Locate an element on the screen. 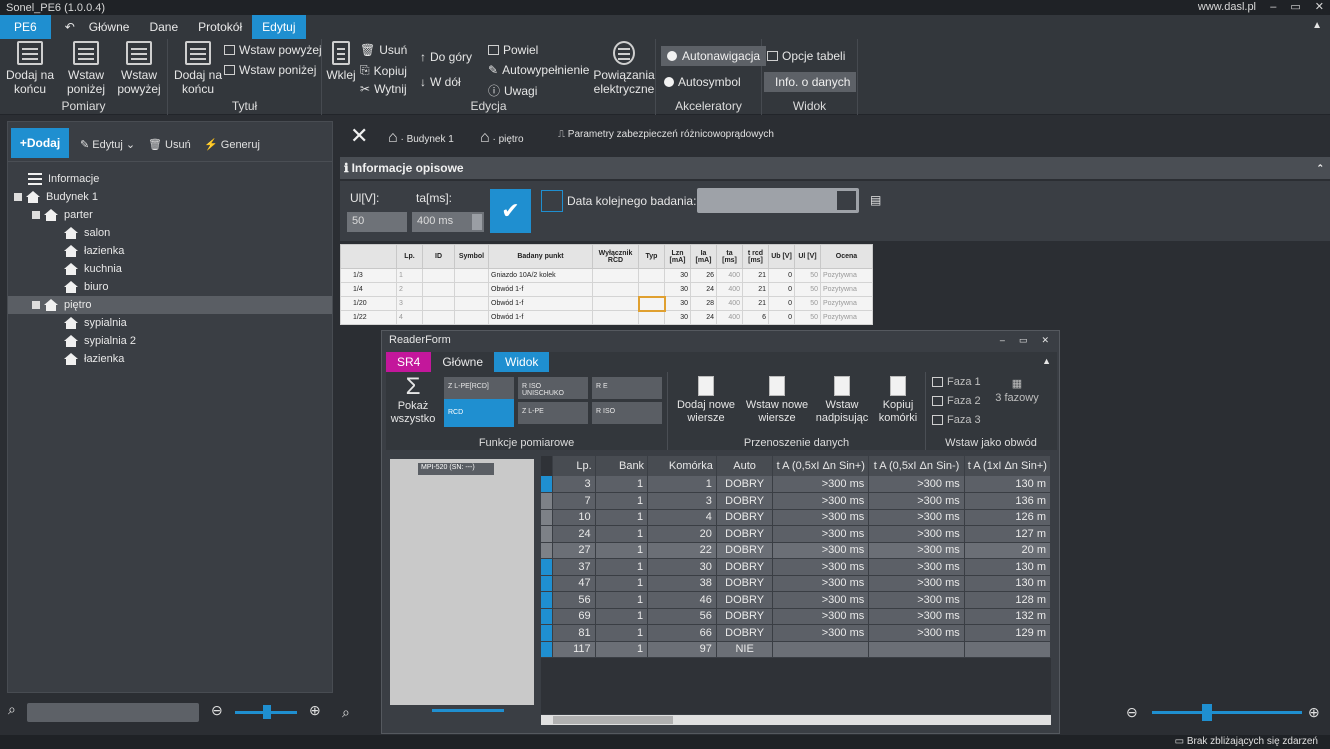  pomiary-insert-below-button: Wstaw poniżej is located at coordinates (86, 68).